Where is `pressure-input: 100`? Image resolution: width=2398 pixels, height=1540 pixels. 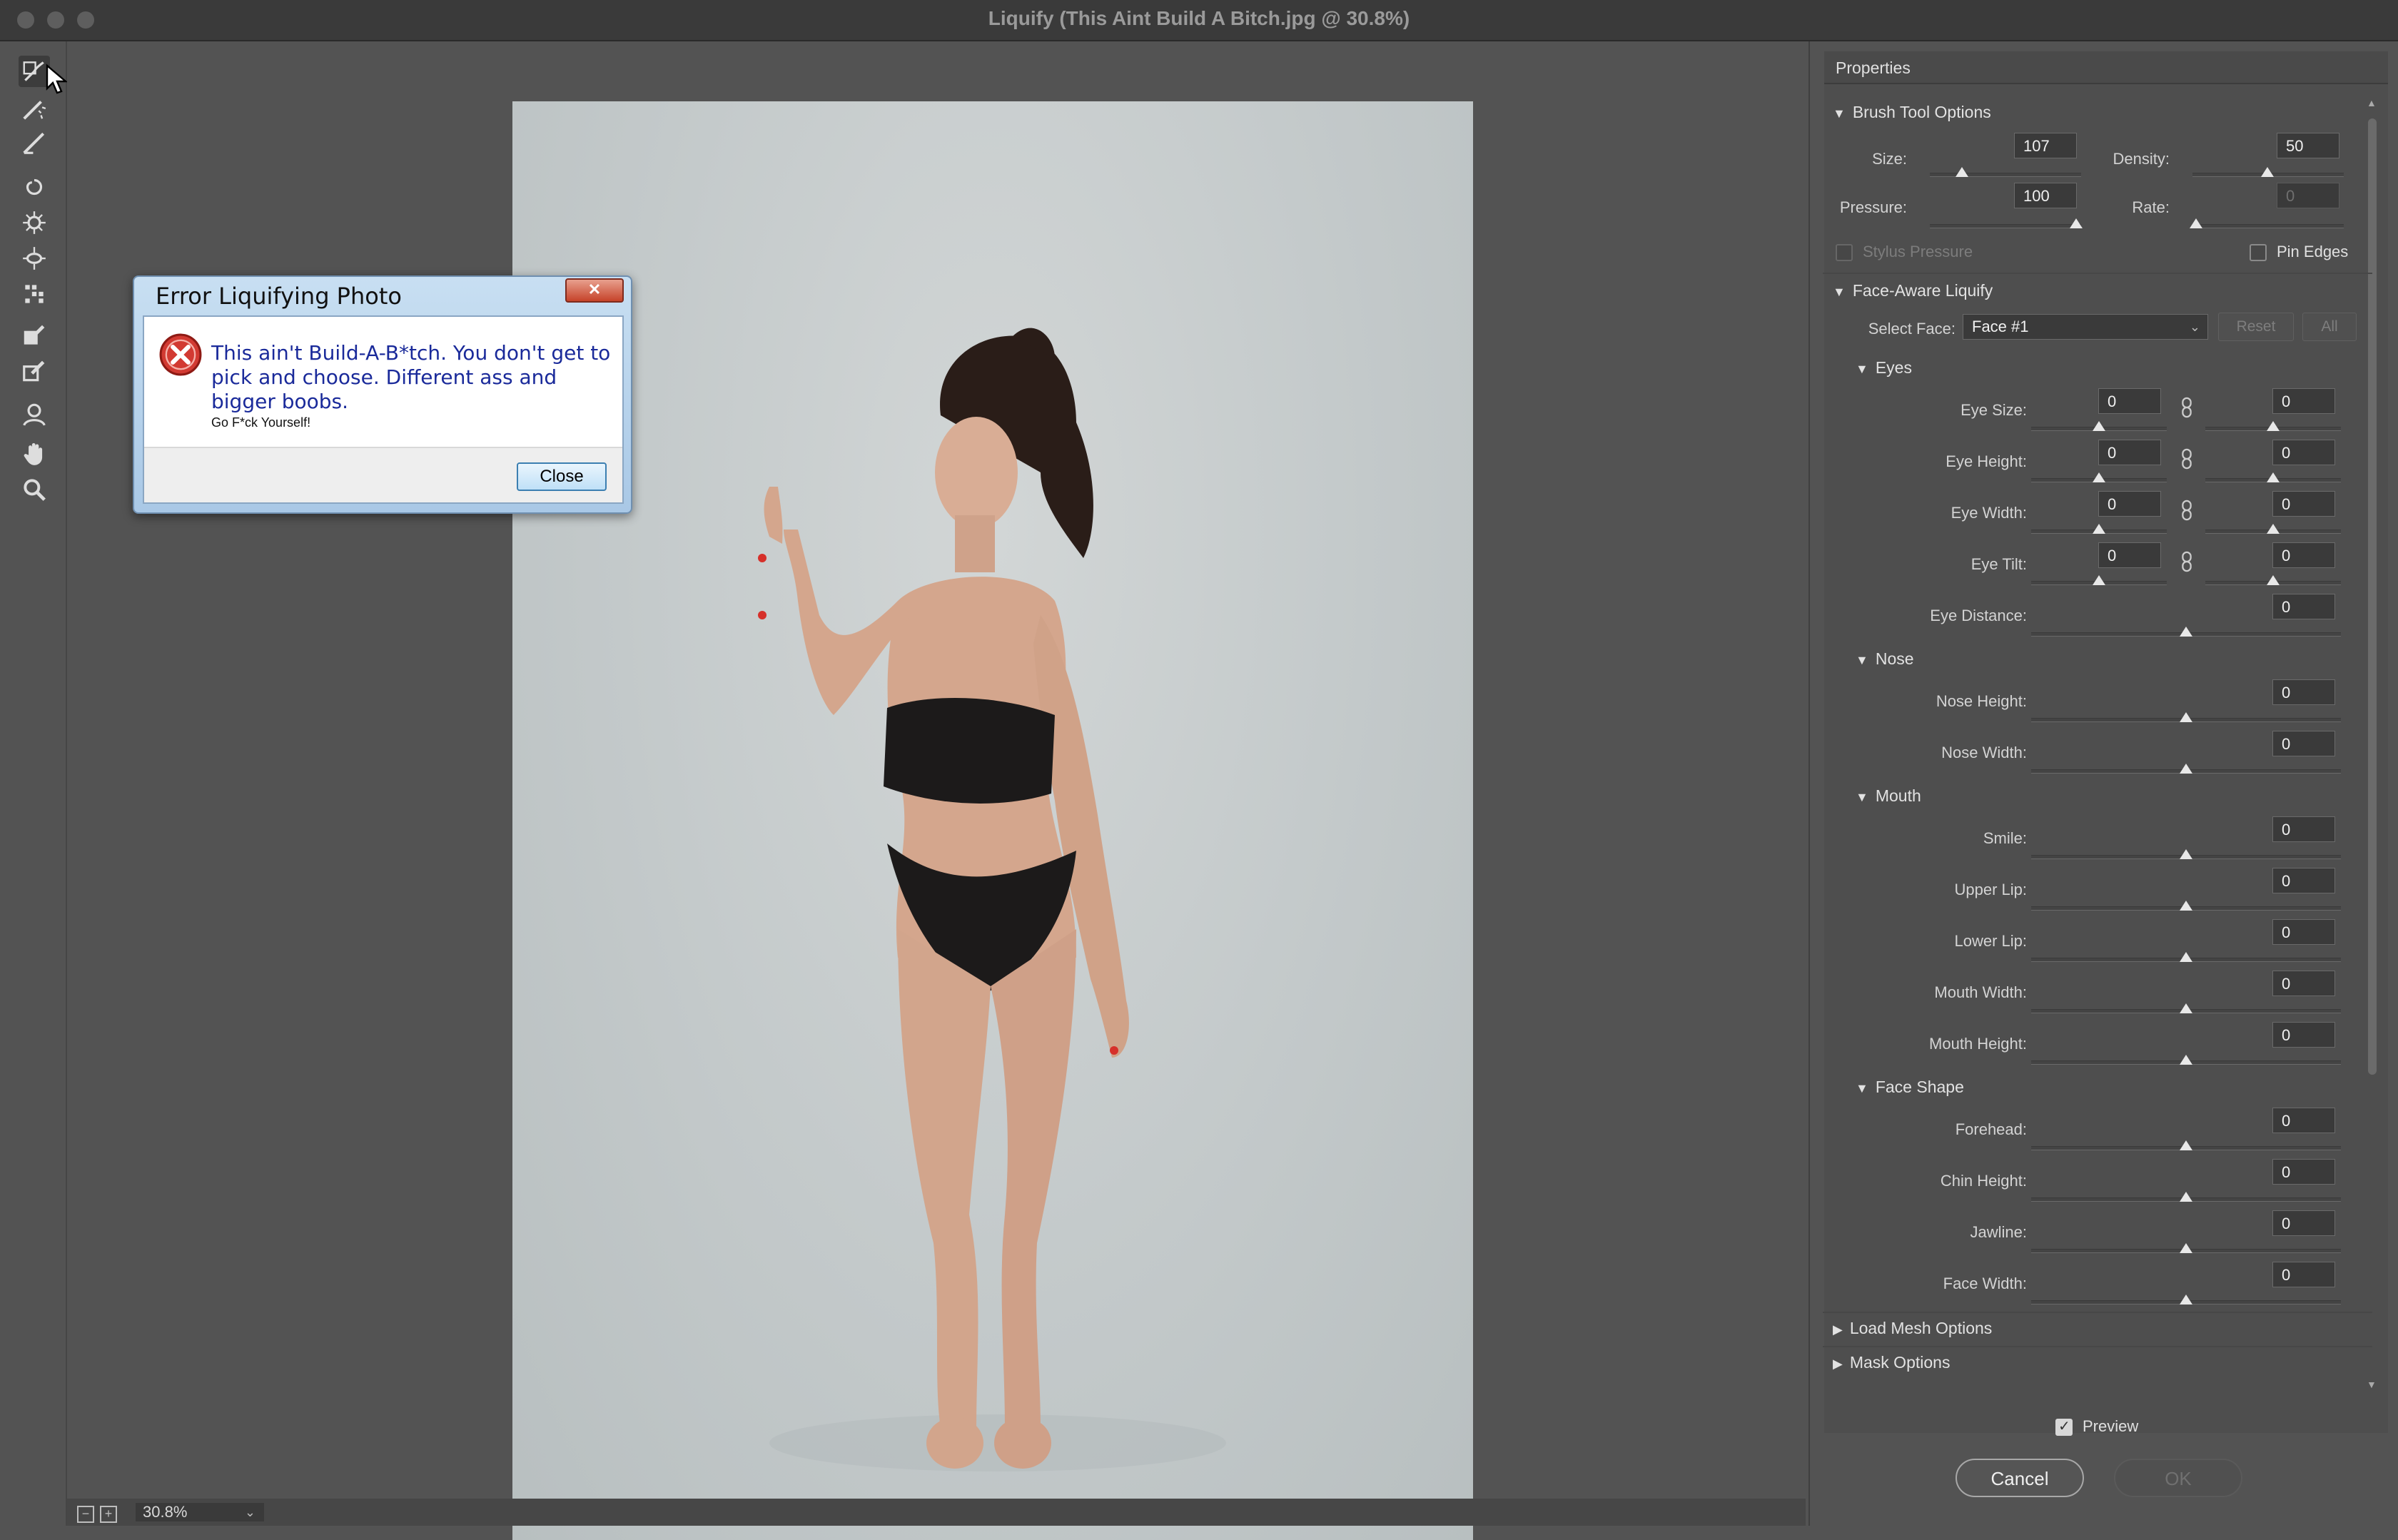 pressure-input: 100 is located at coordinates (2045, 195).